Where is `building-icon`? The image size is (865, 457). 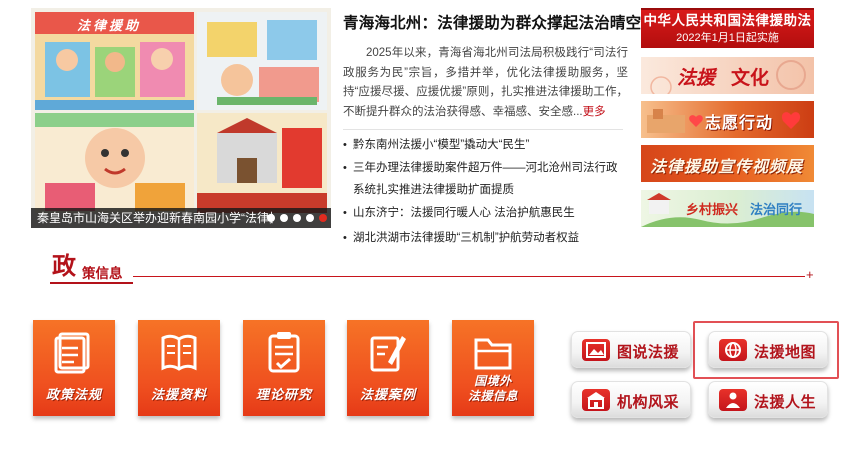
building-icon is located at coordinates (596, 400).